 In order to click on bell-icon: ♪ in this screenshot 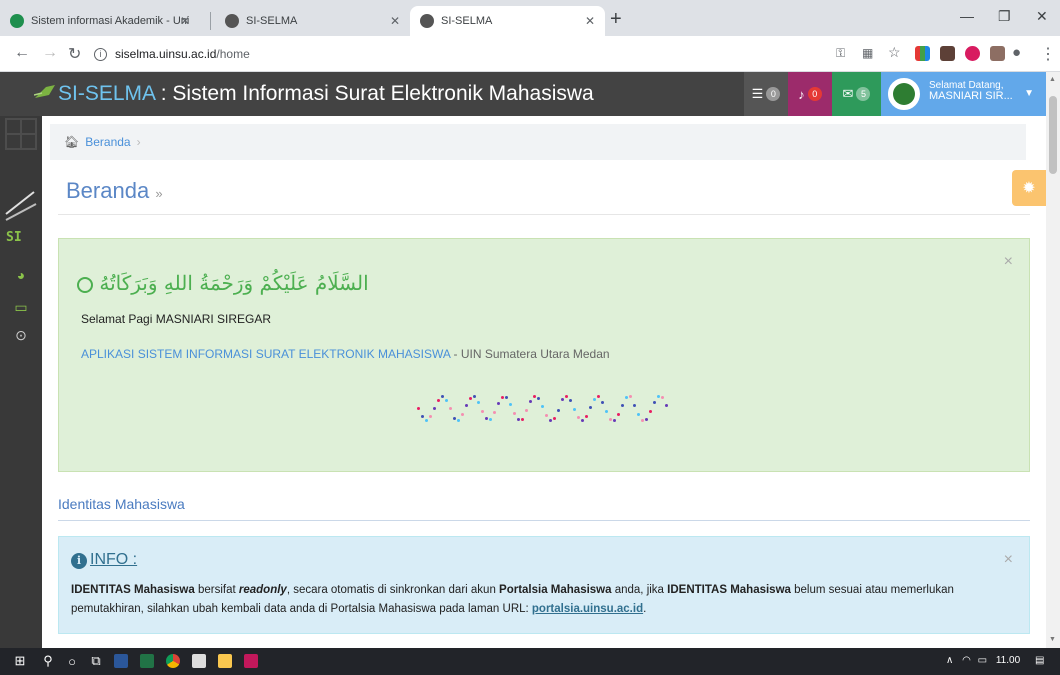, I will do `click(801, 94)`.